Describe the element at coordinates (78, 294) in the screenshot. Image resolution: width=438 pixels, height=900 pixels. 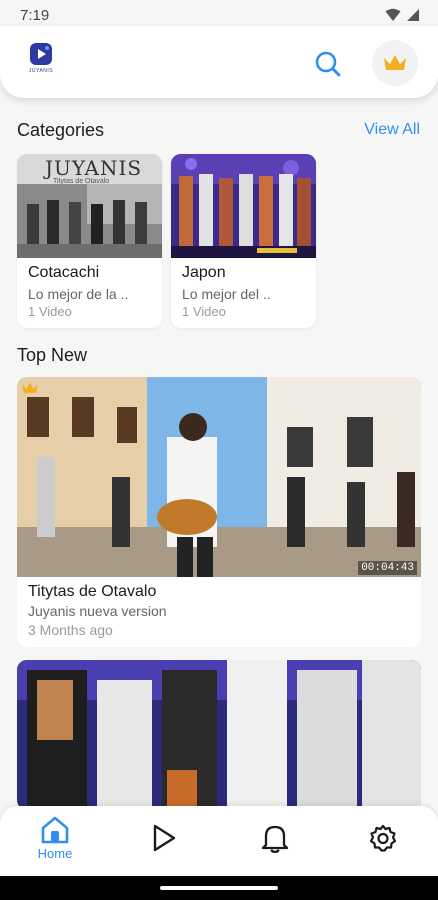
I see `category-description: Lo mejor de la ..` at that location.